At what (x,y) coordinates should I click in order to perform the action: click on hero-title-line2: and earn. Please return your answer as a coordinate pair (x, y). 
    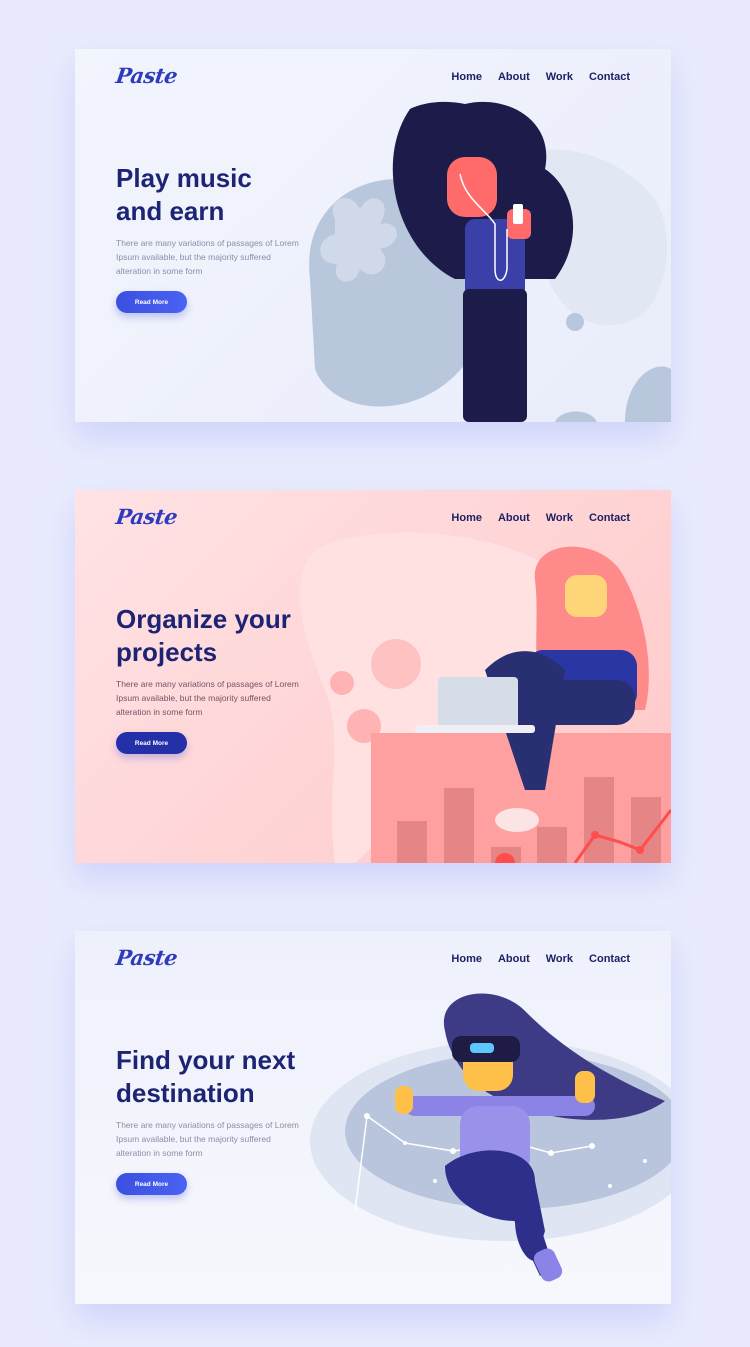
    Looking at the image, I should click on (170, 211).